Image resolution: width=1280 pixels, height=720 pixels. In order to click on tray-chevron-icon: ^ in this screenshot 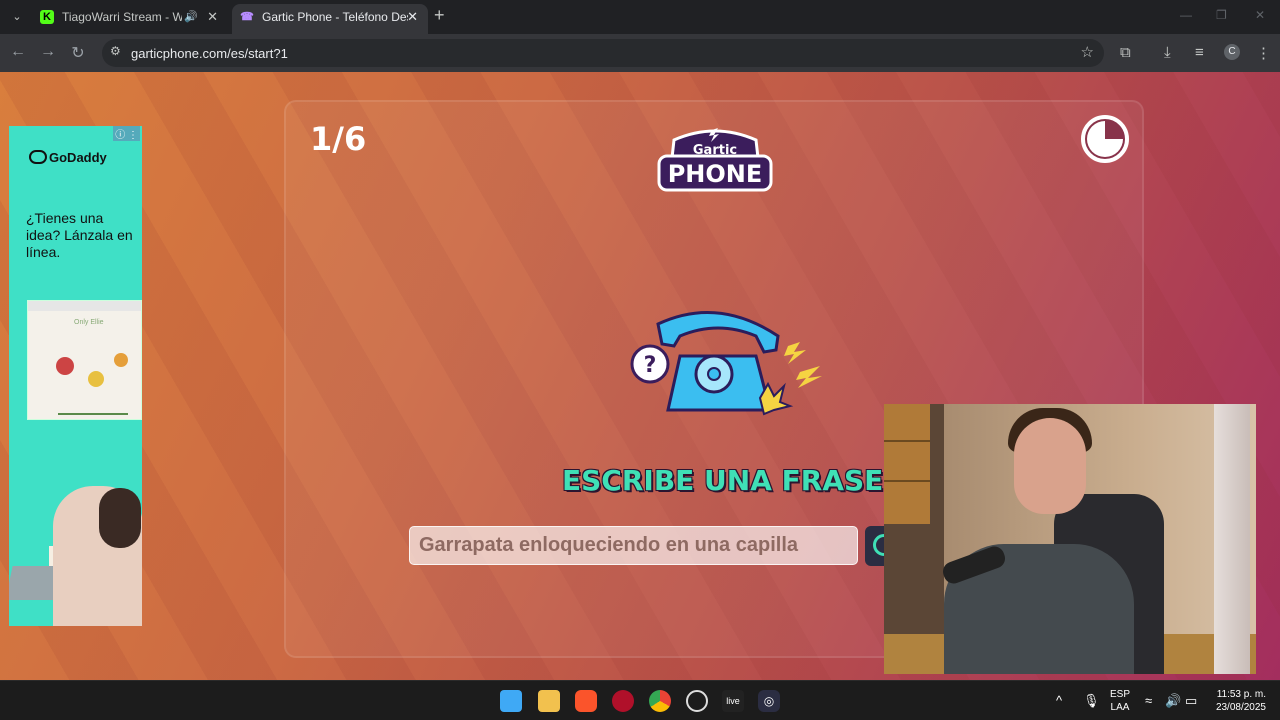, I will do `click(1059, 700)`.